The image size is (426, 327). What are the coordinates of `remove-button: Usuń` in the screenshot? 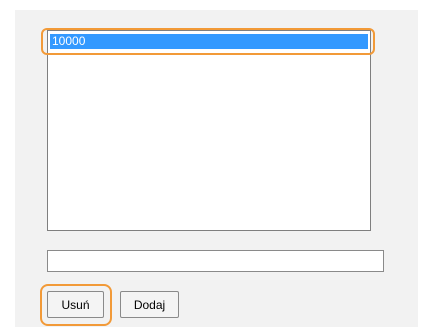 It's located at (75, 304).